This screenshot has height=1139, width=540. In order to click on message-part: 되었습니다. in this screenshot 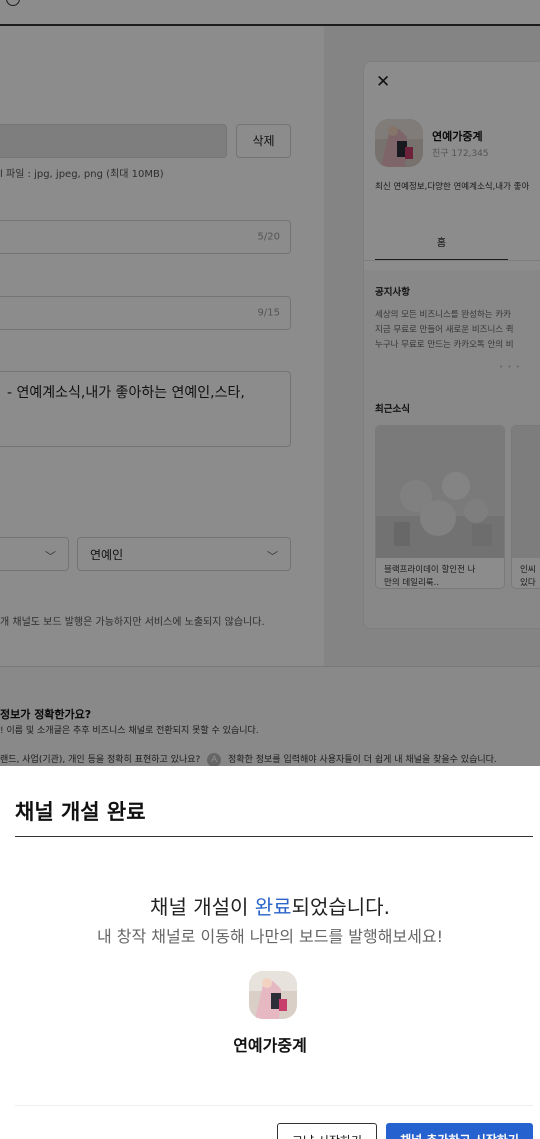, I will do `click(340, 907)`.